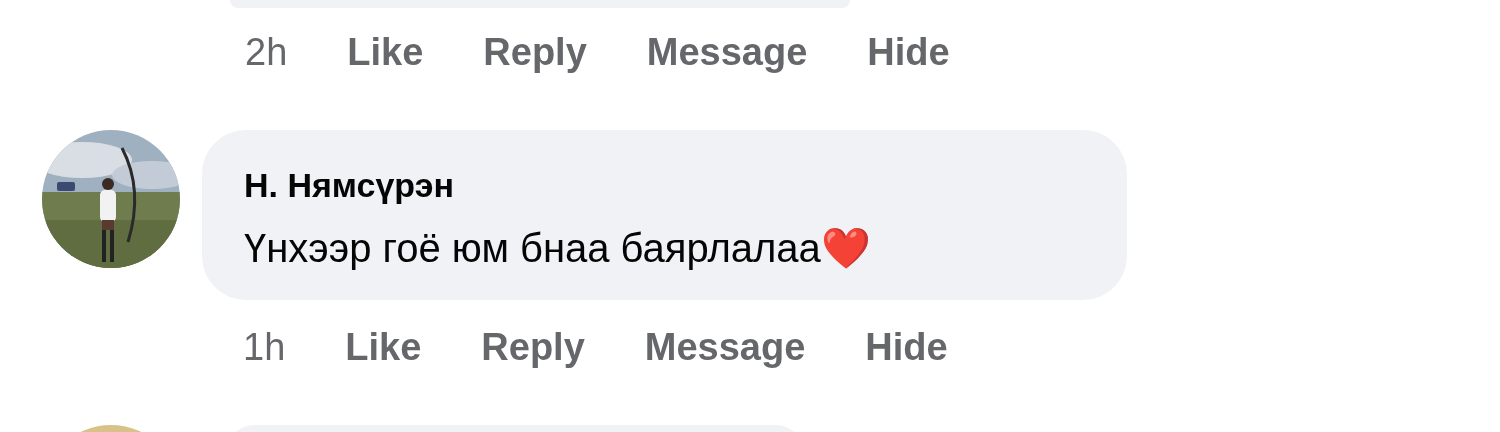 This screenshot has width=1500, height=432. Describe the element at coordinates (264, 347) in the screenshot. I see `comment-time: 1h` at that location.